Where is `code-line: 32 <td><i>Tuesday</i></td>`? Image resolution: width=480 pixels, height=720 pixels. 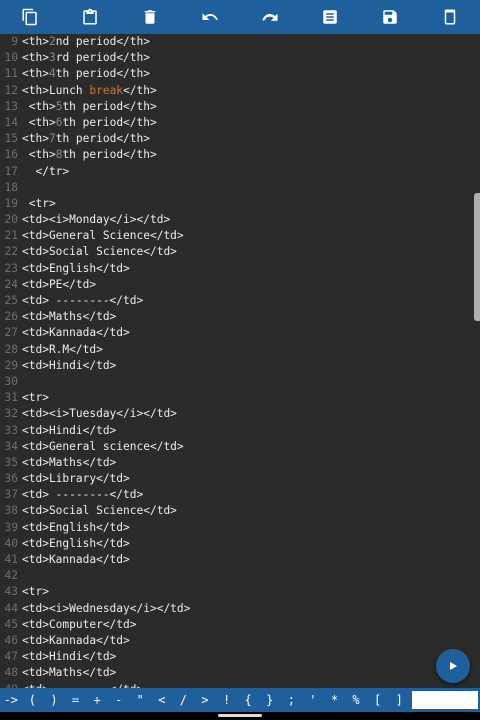
code-line: 32 <td><i>Tuesday</i></td> is located at coordinates (240, 414).